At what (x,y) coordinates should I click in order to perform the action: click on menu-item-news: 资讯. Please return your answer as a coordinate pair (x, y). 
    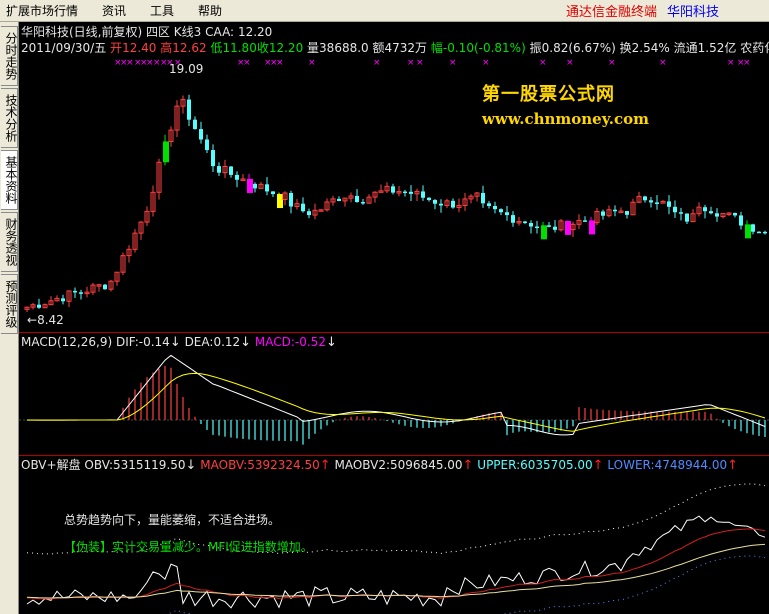
    Looking at the image, I should click on (114, 11).